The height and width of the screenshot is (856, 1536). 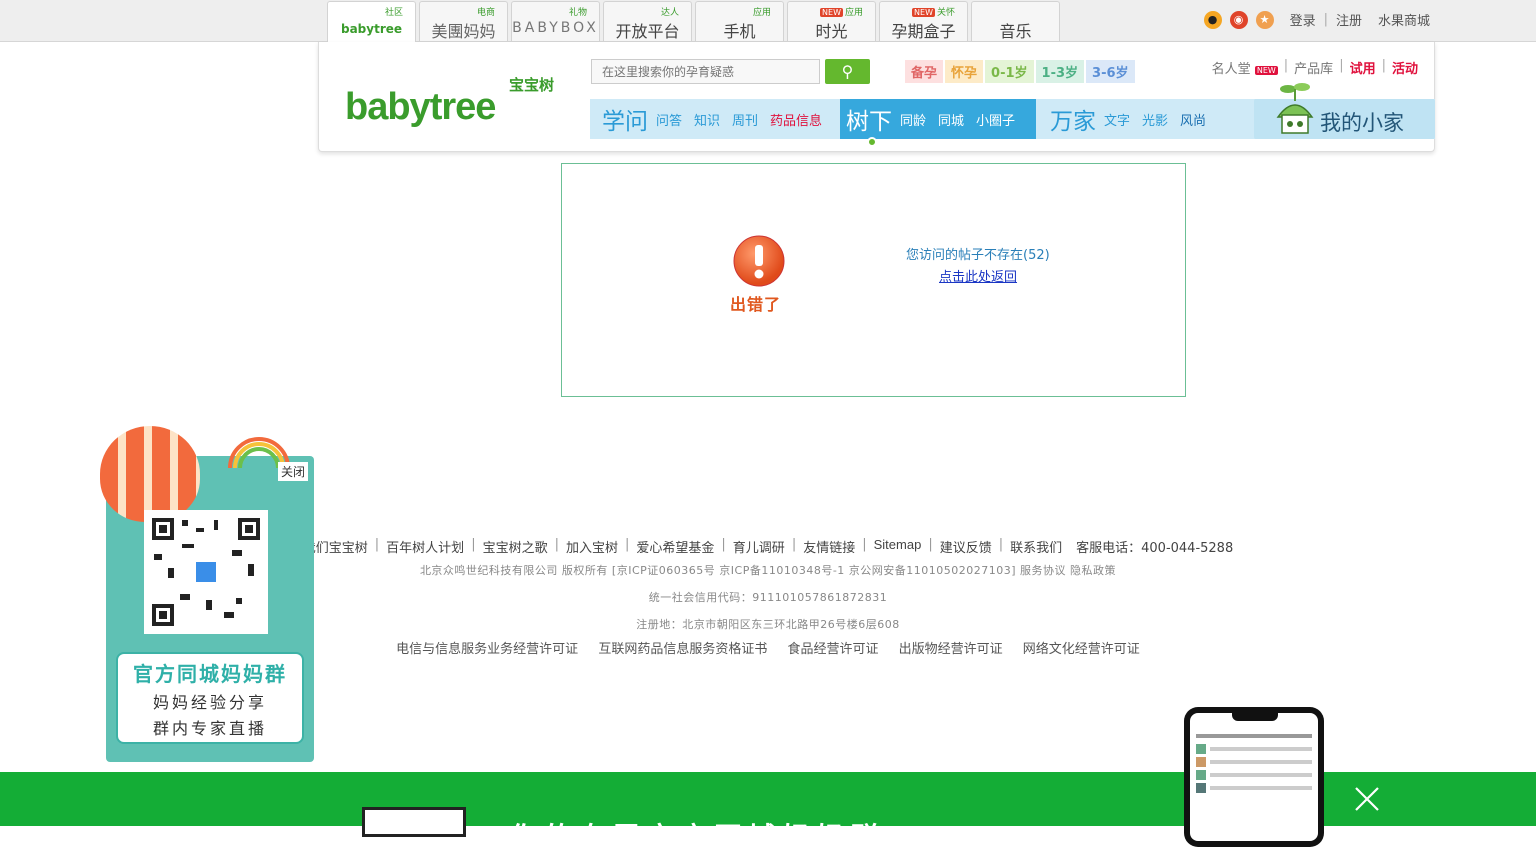 I want to click on register-link: 注册, so click(x=1349, y=19).